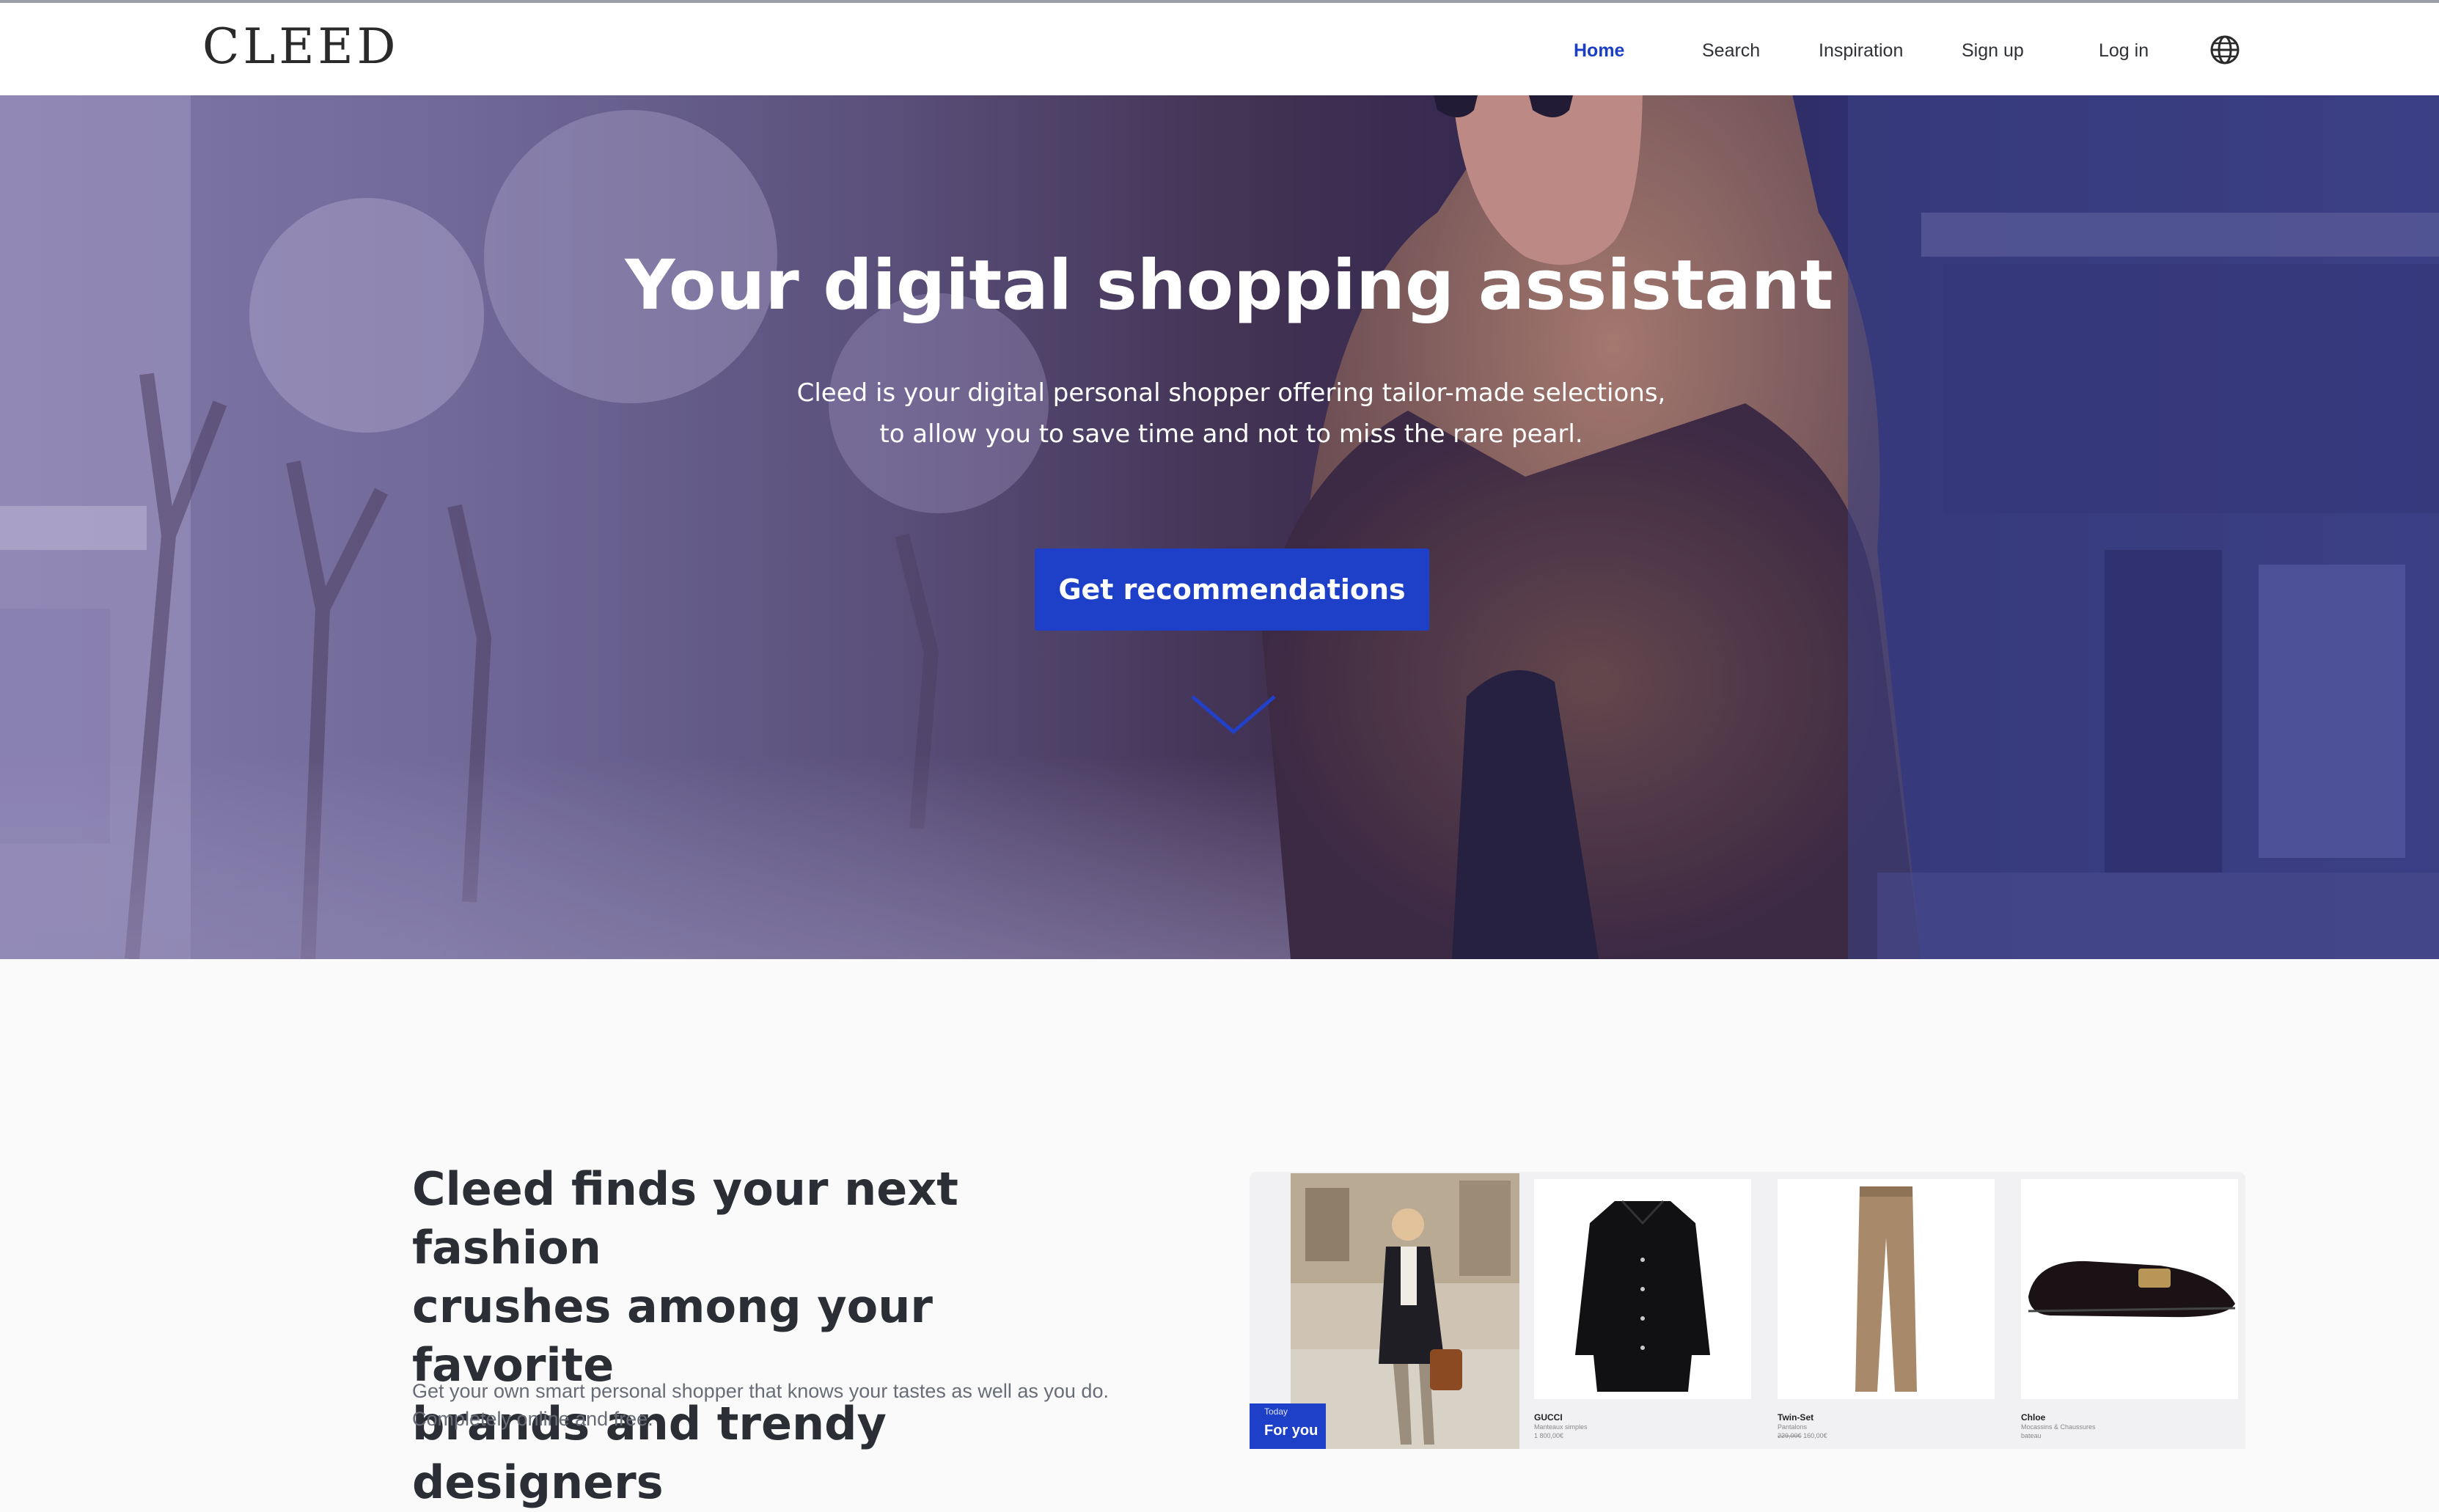 The height and width of the screenshot is (1512, 2439). What do you see at coordinates (1229, 286) in the screenshot?
I see `hero-title: Your digital shopping assistant` at bounding box center [1229, 286].